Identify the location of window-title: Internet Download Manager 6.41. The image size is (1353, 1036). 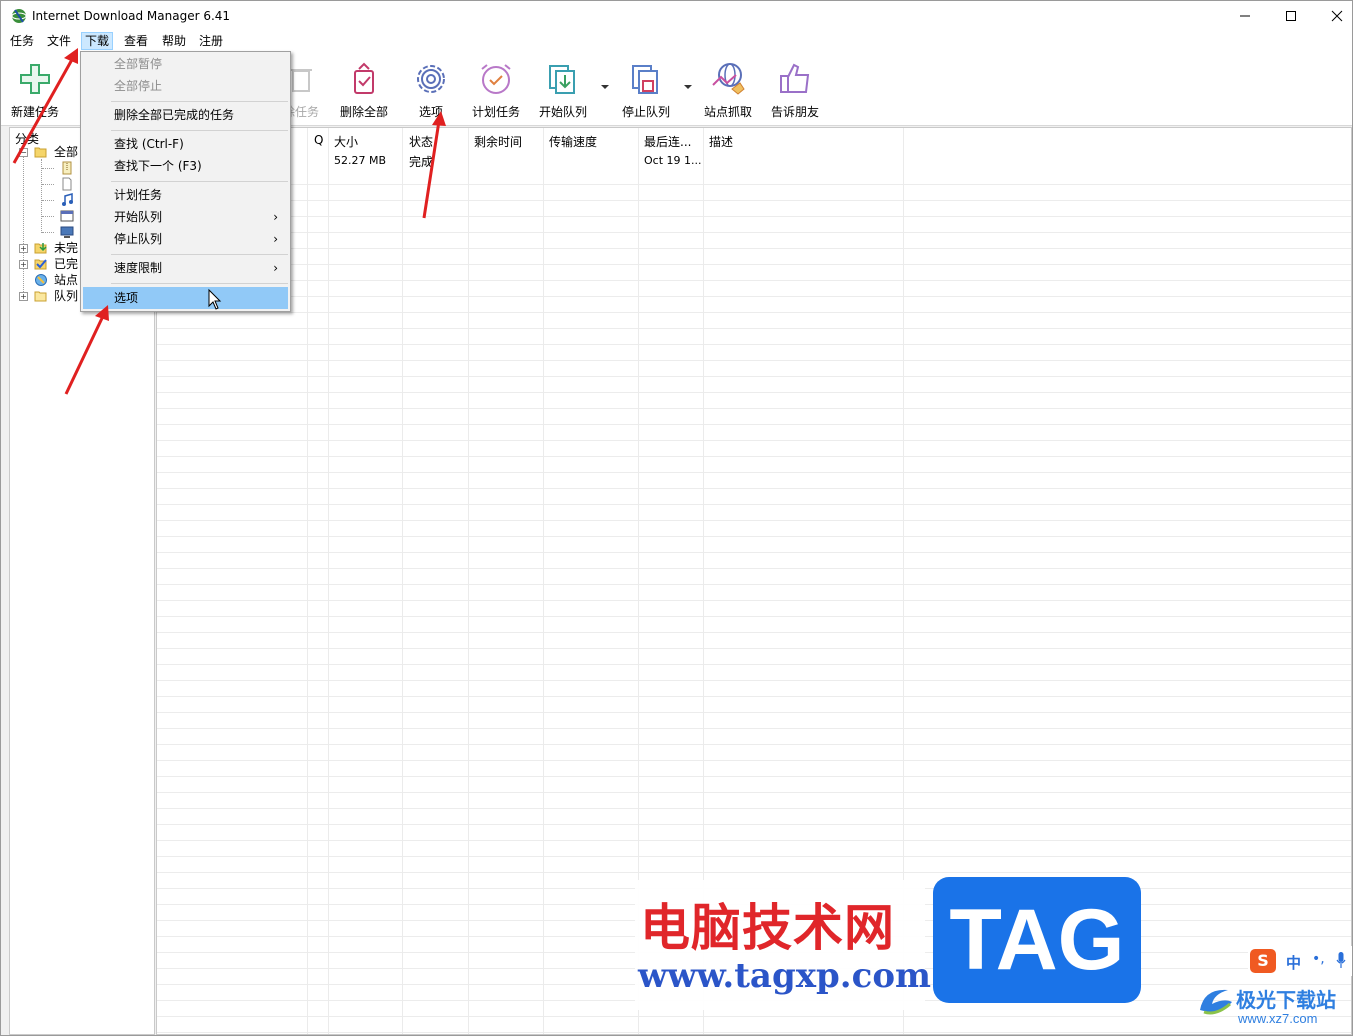
(131, 16).